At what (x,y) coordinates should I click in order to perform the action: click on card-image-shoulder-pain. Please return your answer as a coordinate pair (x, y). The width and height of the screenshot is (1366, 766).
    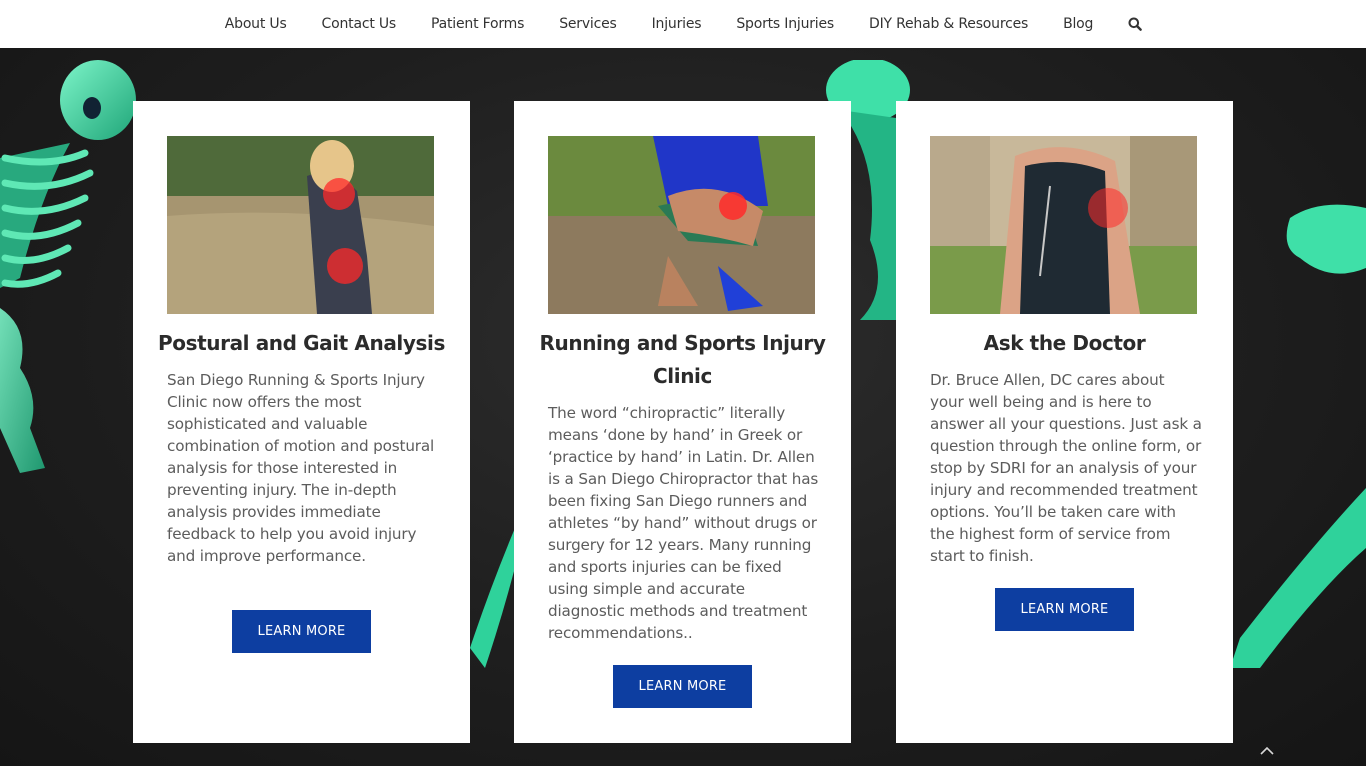
    Looking at the image, I should click on (1063, 225).